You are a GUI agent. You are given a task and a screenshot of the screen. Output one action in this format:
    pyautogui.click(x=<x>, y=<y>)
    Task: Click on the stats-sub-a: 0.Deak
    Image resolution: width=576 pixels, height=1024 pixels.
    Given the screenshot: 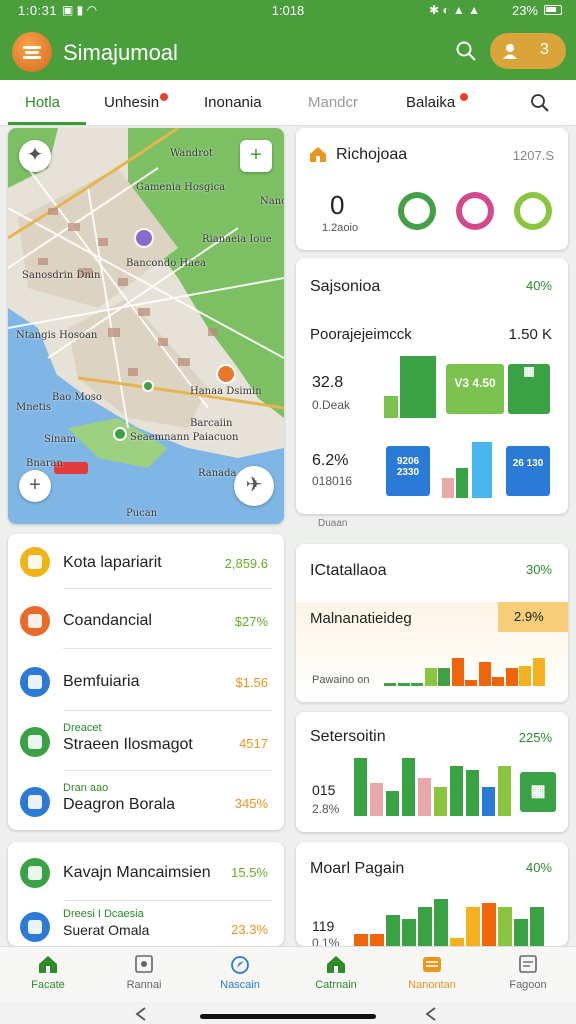 What is the action you would take?
    pyautogui.click(x=331, y=405)
    